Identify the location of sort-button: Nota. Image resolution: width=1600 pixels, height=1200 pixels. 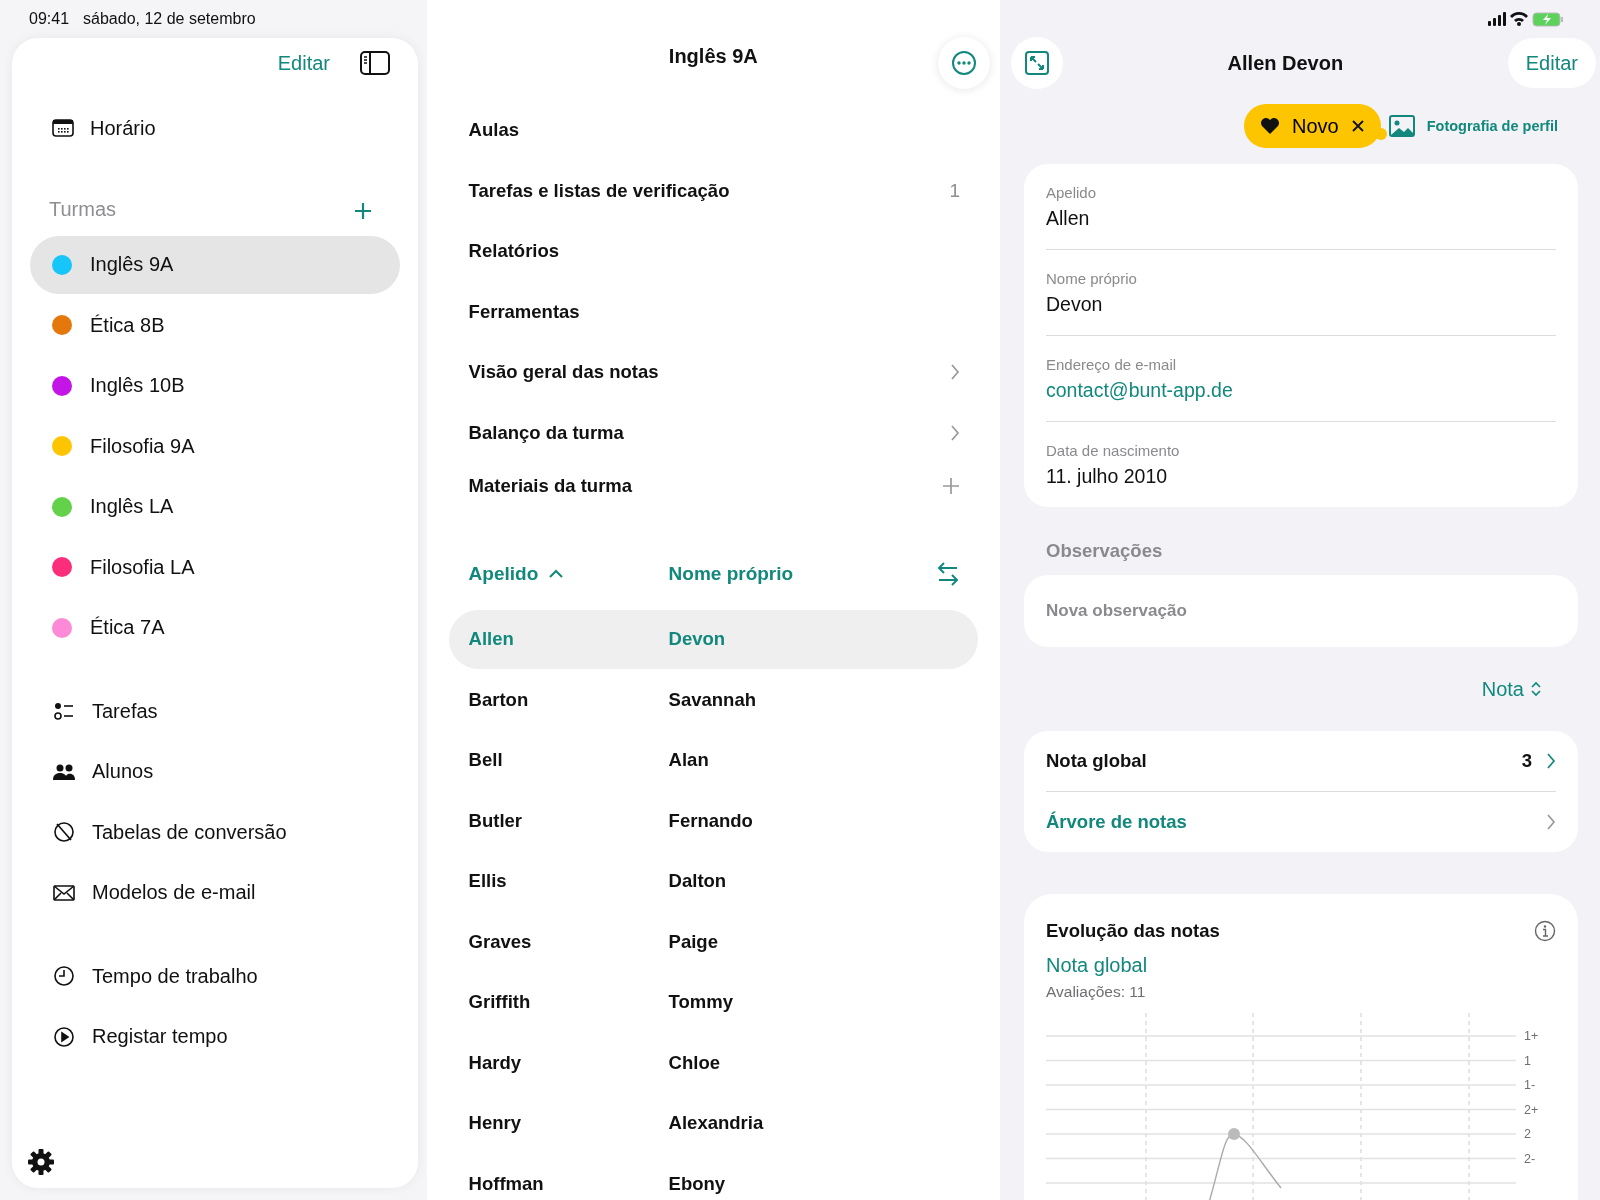
(1511, 689).